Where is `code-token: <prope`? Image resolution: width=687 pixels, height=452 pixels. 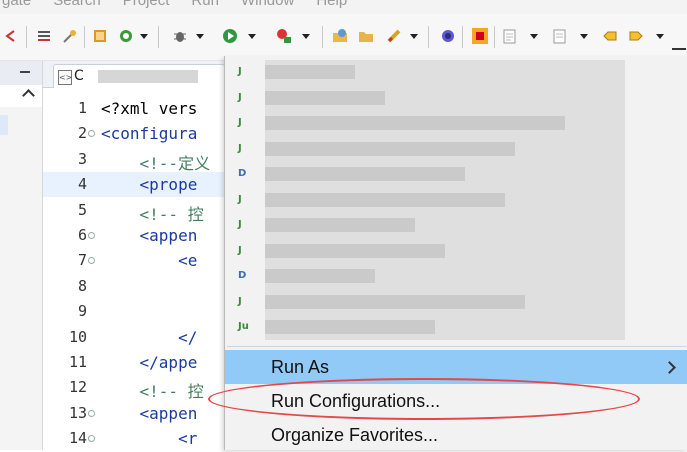
code-token: <prope is located at coordinates (149, 185).